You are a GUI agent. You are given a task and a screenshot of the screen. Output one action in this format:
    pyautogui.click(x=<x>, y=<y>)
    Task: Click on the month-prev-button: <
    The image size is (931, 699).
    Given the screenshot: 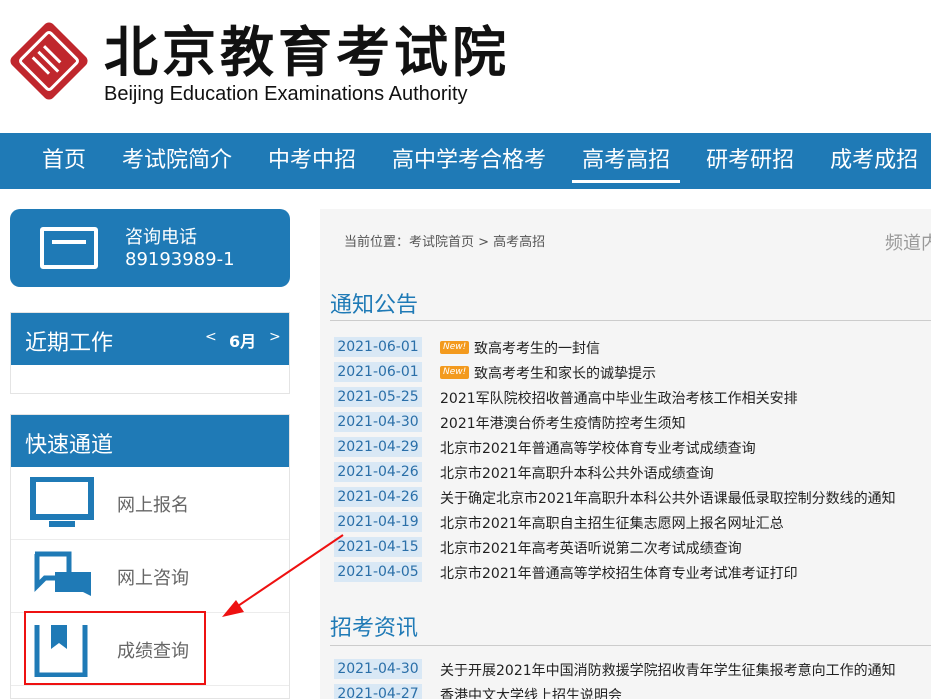 What is the action you would take?
    pyautogui.click(x=211, y=337)
    